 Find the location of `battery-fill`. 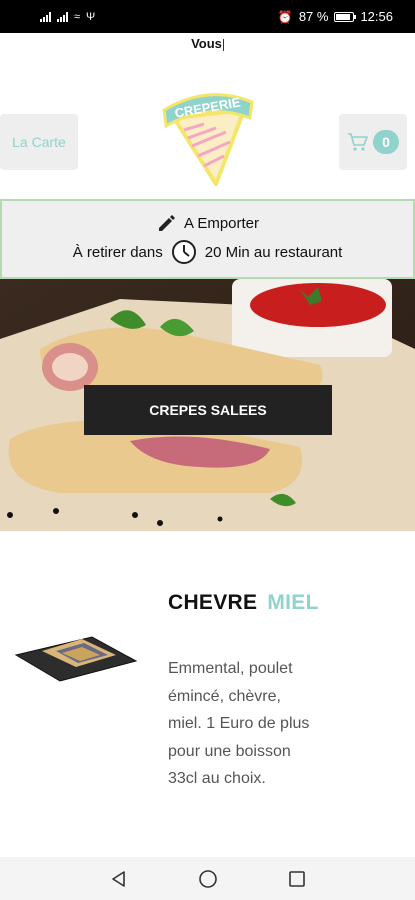

battery-fill is located at coordinates (343, 16).